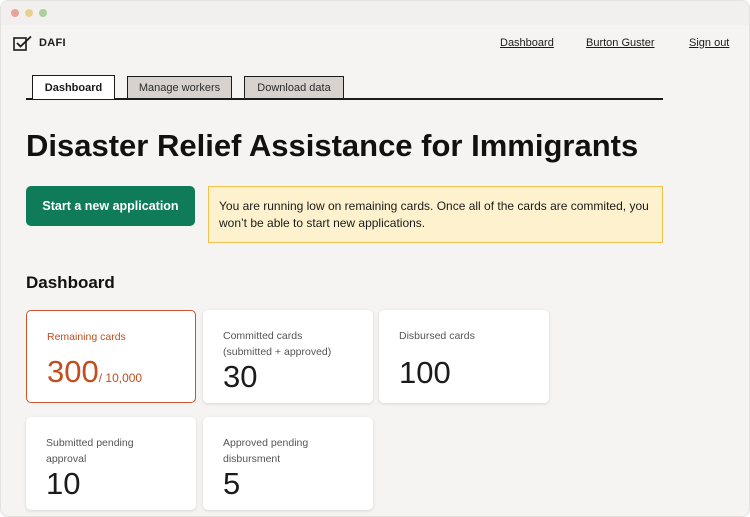 This screenshot has width=750, height=517. I want to click on remaining-count: 300, so click(73, 371).